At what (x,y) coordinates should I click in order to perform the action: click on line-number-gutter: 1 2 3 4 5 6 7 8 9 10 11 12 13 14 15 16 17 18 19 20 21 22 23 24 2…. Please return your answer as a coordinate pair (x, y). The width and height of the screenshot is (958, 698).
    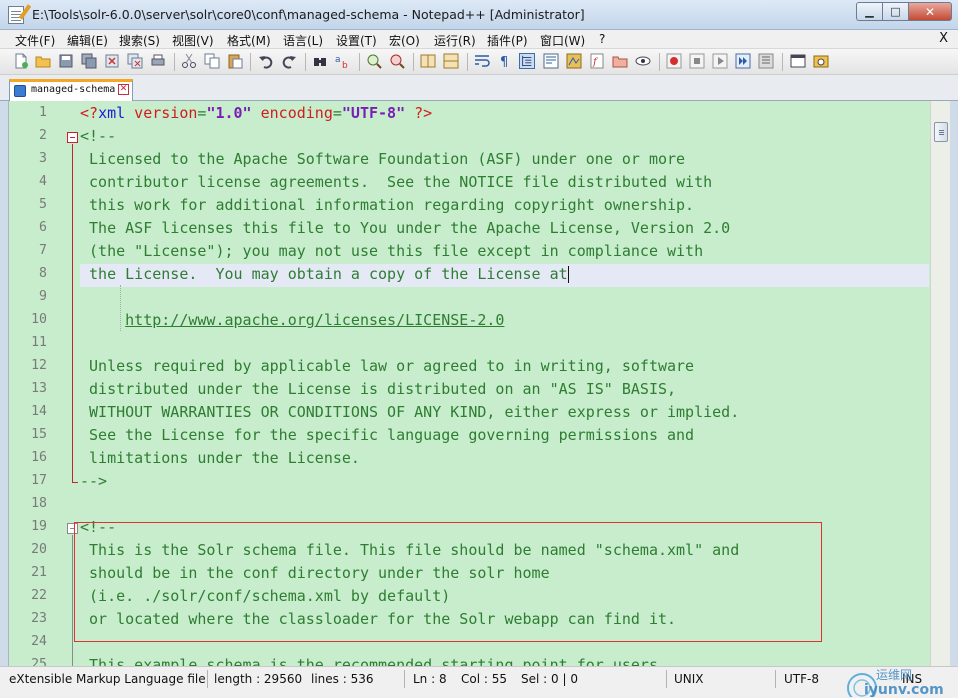
    Looking at the image, I should click on (37, 383).